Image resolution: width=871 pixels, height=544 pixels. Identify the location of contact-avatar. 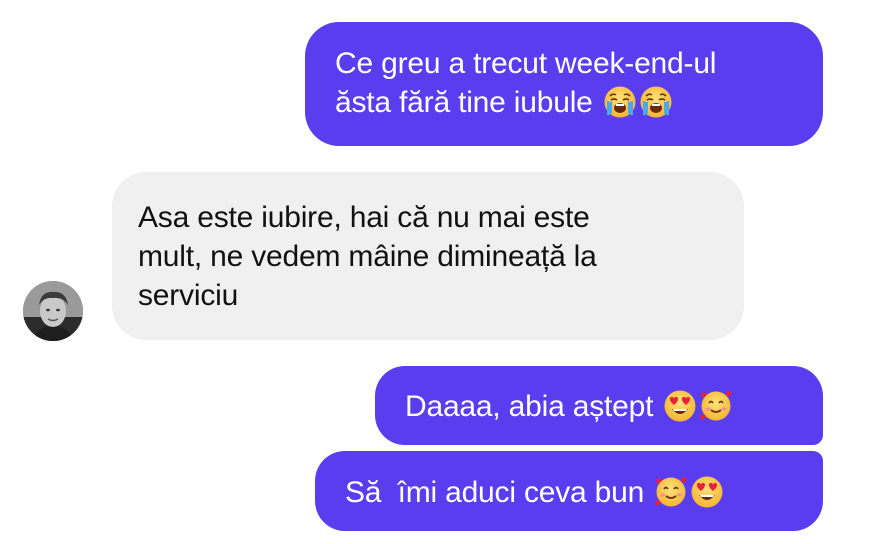
(53, 311).